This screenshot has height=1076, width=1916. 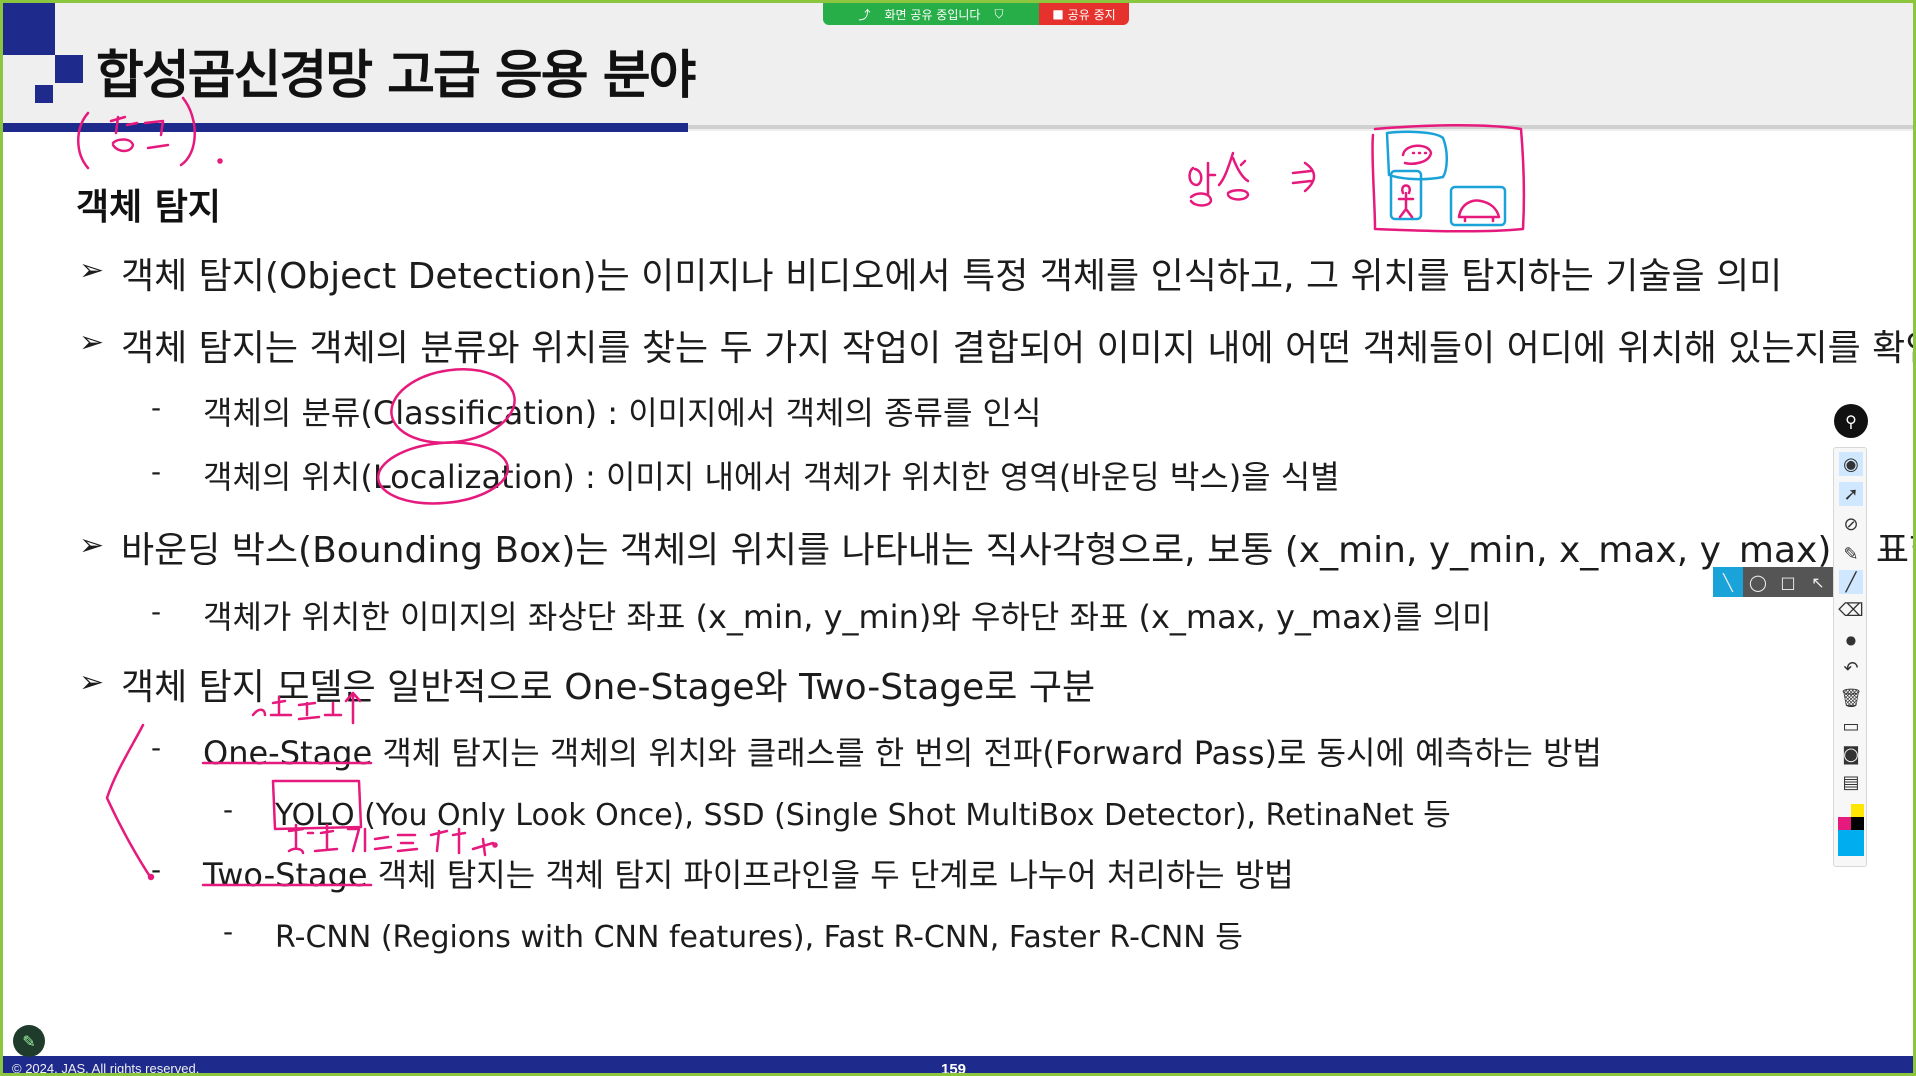 What do you see at coordinates (1850, 610) in the screenshot?
I see `eraser-icon: ⌫` at bounding box center [1850, 610].